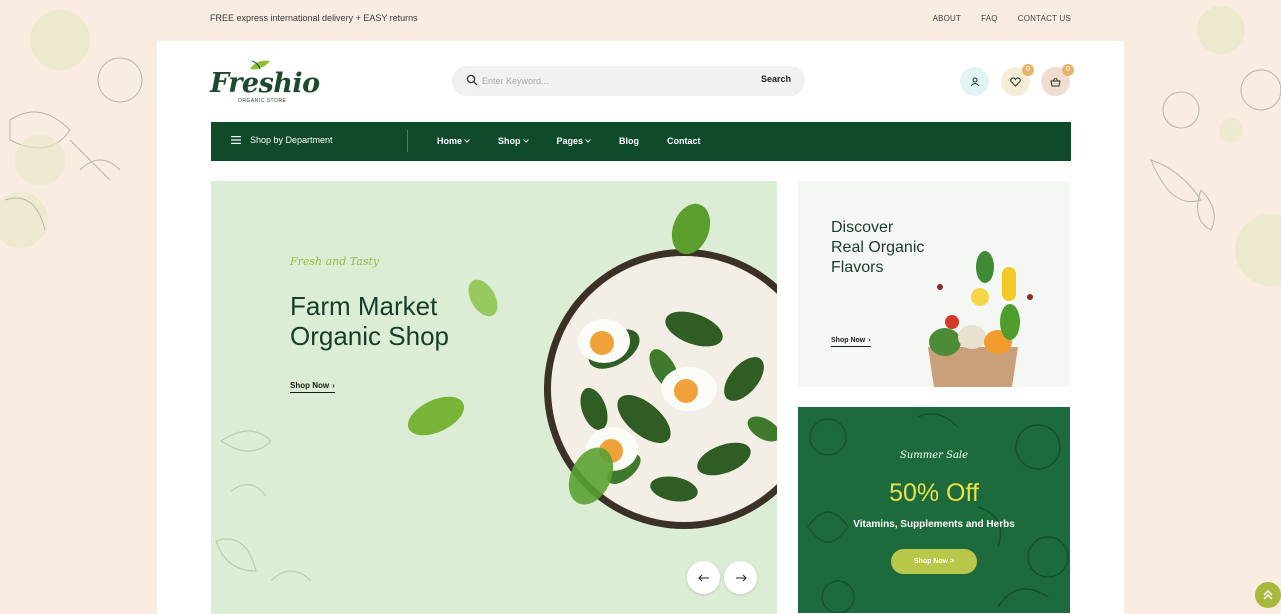 The width and height of the screenshot is (1281, 614). I want to click on hamburger-menu-icon, so click(236, 140).